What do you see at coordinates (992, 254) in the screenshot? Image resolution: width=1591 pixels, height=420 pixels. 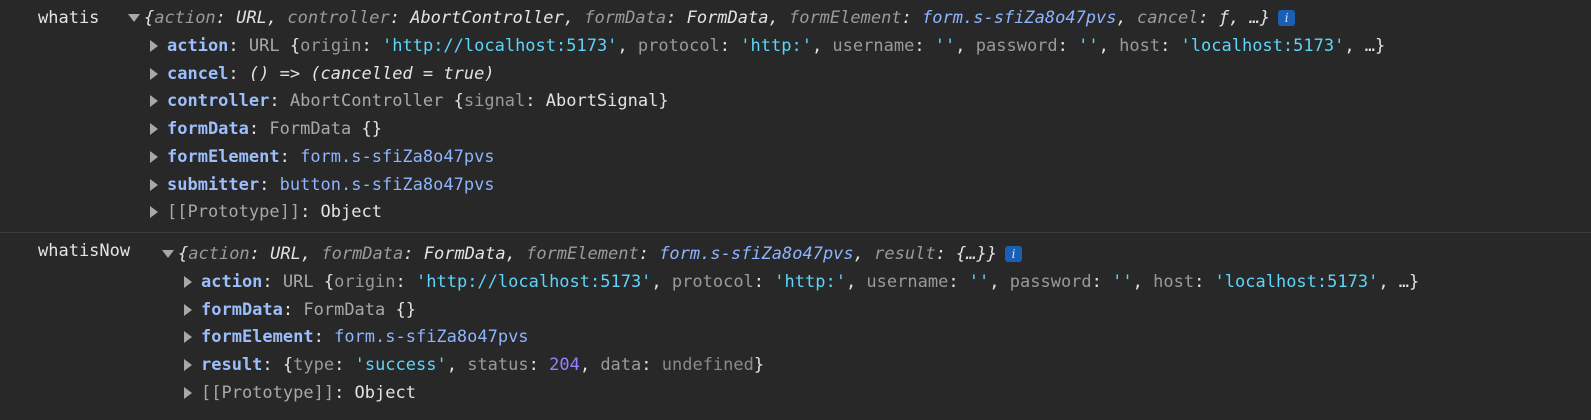 I see `summary-tail: }` at bounding box center [992, 254].